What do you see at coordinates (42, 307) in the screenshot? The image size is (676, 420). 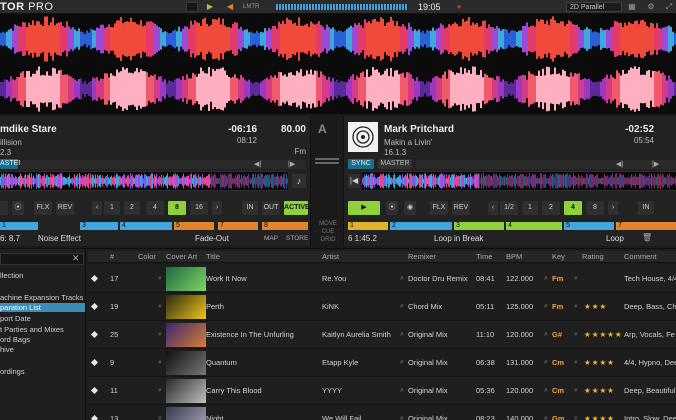 I see `sidebar-item-preparation-list: paration List` at bounding box center [42, 307].